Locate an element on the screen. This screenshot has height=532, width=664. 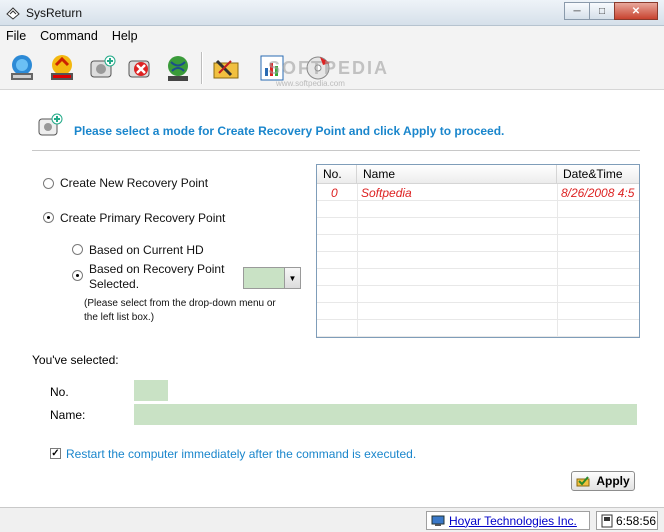
radio-based-current-hd-label: Based on Current HD is located at coordinates (146, 250).